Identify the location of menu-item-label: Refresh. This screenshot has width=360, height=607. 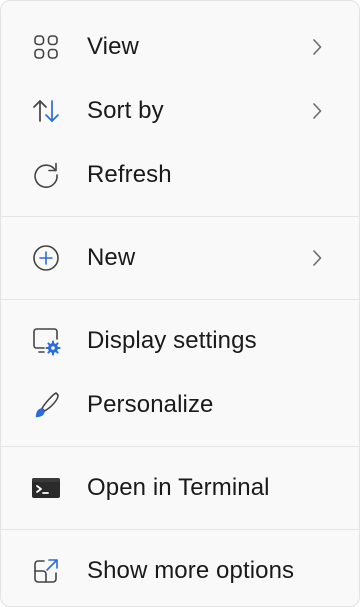
(129, 174).